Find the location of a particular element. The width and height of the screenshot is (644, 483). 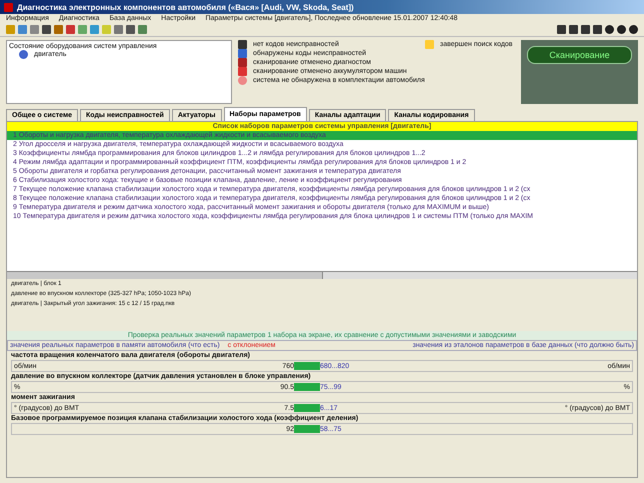

app-icon is located at coordinates (8, 7).